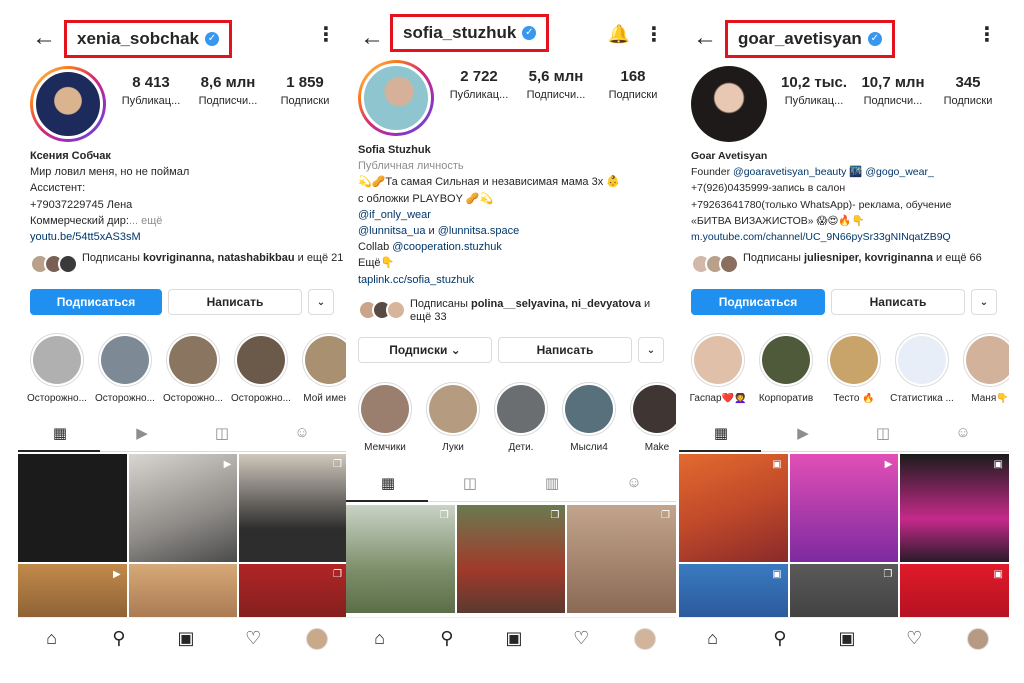 This screenshot has width=1024, height=683. Describe the element at coordinates (633, 84) in the screenshot. I see `following-stat: 168 Подписки` at that location.